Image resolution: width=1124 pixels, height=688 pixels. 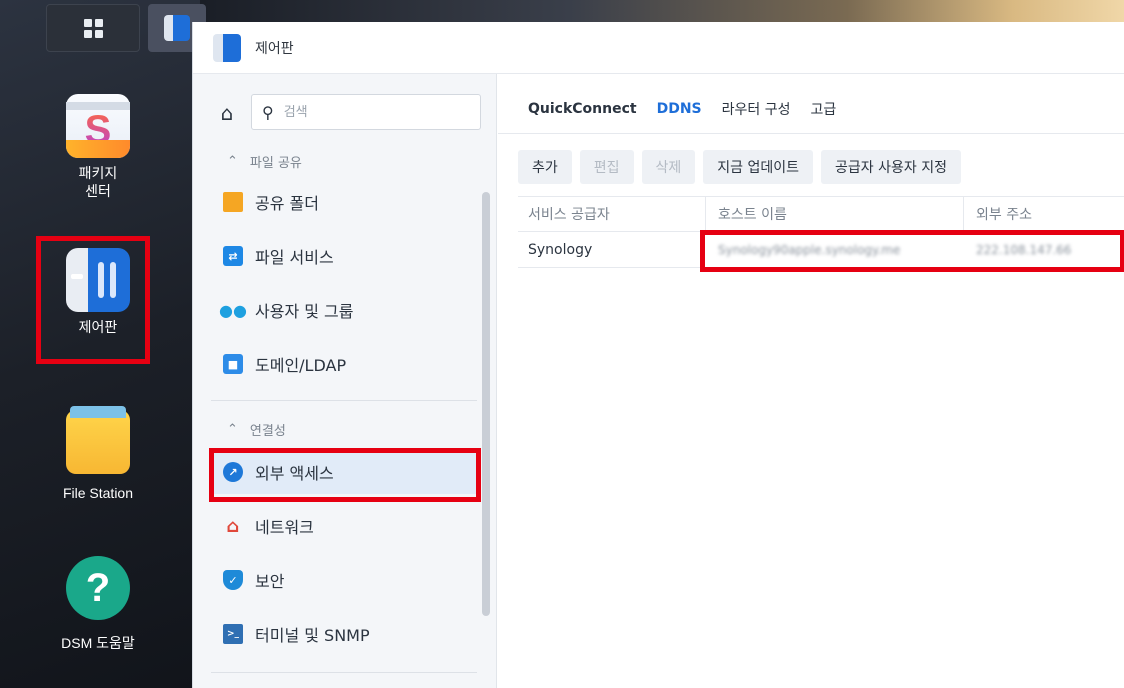 What do you see at coordinates (606, 167) in the screenshot?
I see `edit-button: 편집` at bounding box center [606, 167].